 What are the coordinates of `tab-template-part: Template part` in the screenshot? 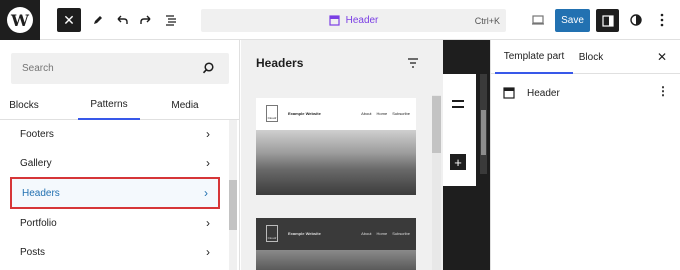 It's located at (534, 57).